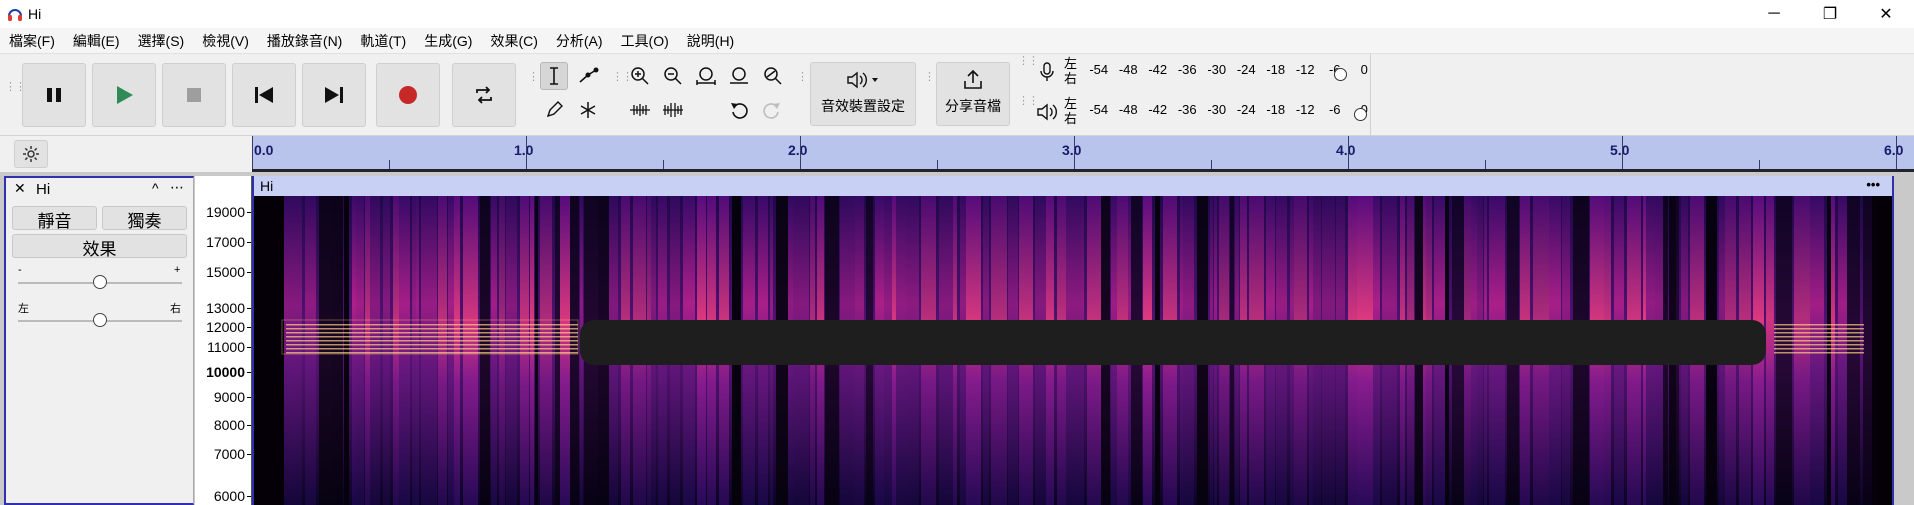 Image resolution: width=1914 pixels, height=505 pixels. What do you see at coordinates (161, 41) in the screenshot?
I see `menu-select: 選擇(S)` at bounding box center [161, 41].